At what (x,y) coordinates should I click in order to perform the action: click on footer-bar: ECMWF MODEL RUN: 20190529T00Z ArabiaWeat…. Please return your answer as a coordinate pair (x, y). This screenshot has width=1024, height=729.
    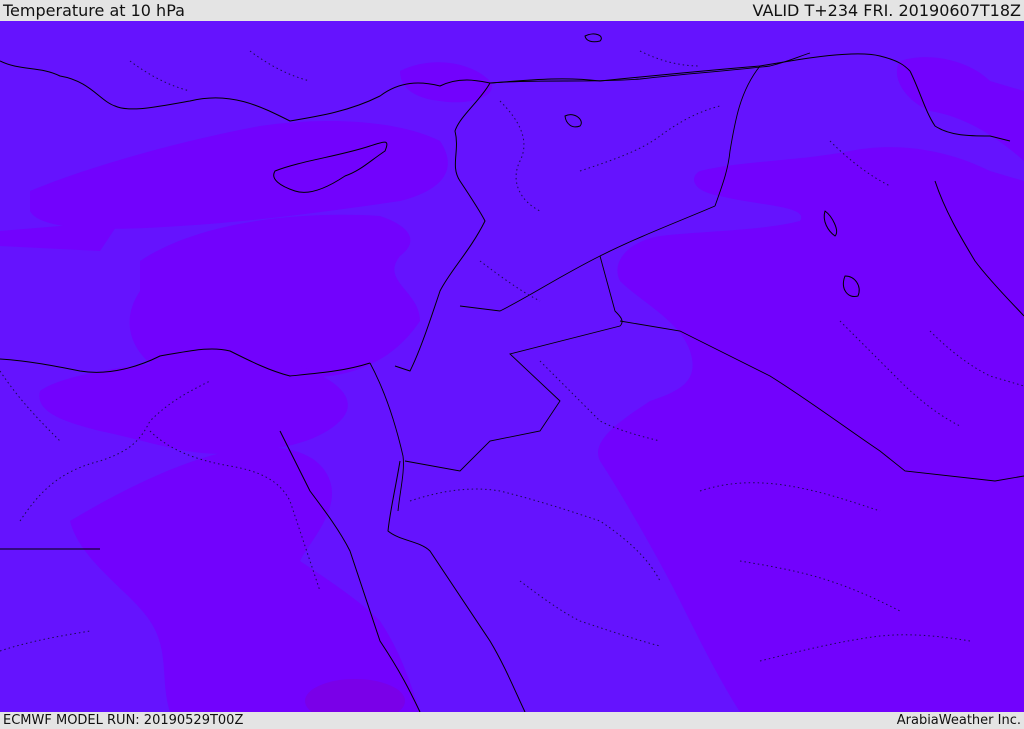
    Looking at the image, I should click on (512, 720).